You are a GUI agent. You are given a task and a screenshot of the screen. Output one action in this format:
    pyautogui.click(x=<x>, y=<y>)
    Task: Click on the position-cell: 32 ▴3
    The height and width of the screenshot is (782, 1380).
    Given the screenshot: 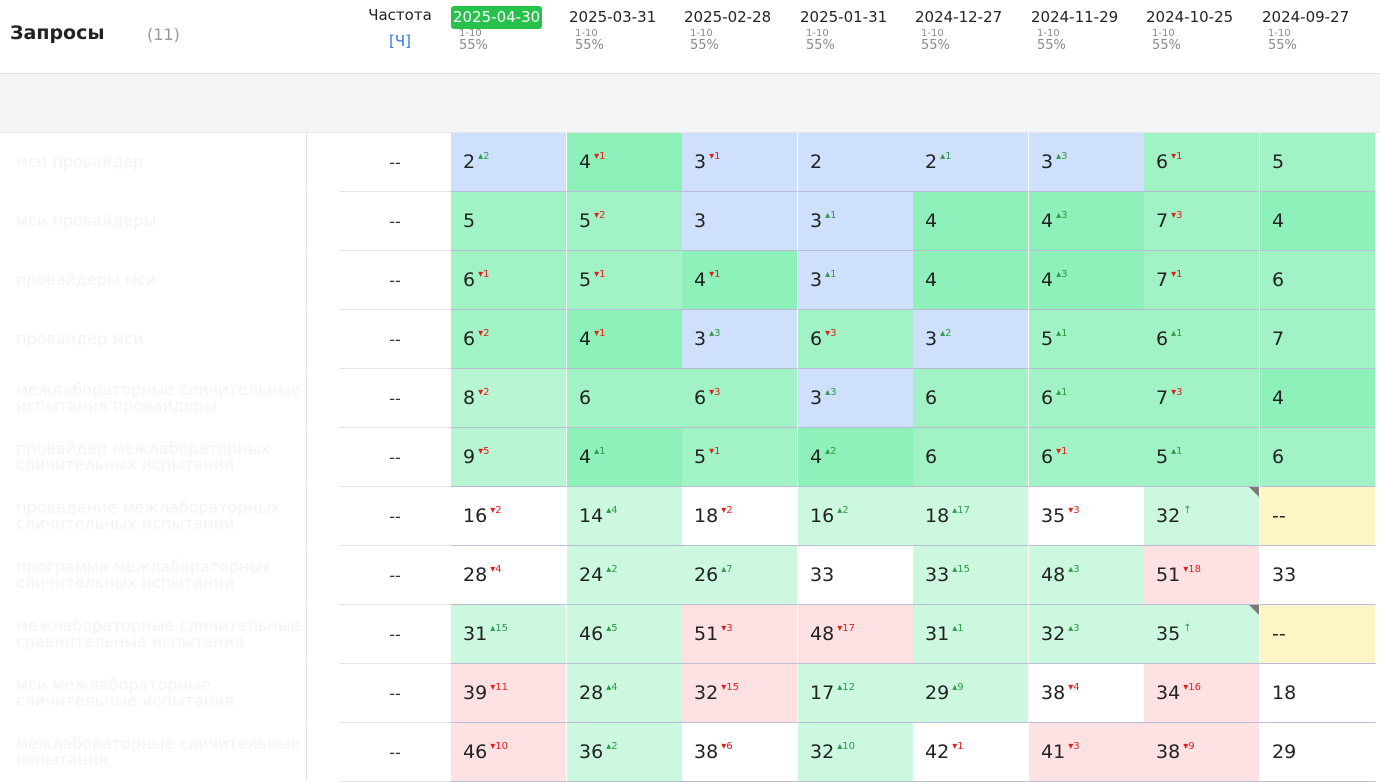 What is the action you would take?
    pyautogui.click(x=1087, y=634)
    